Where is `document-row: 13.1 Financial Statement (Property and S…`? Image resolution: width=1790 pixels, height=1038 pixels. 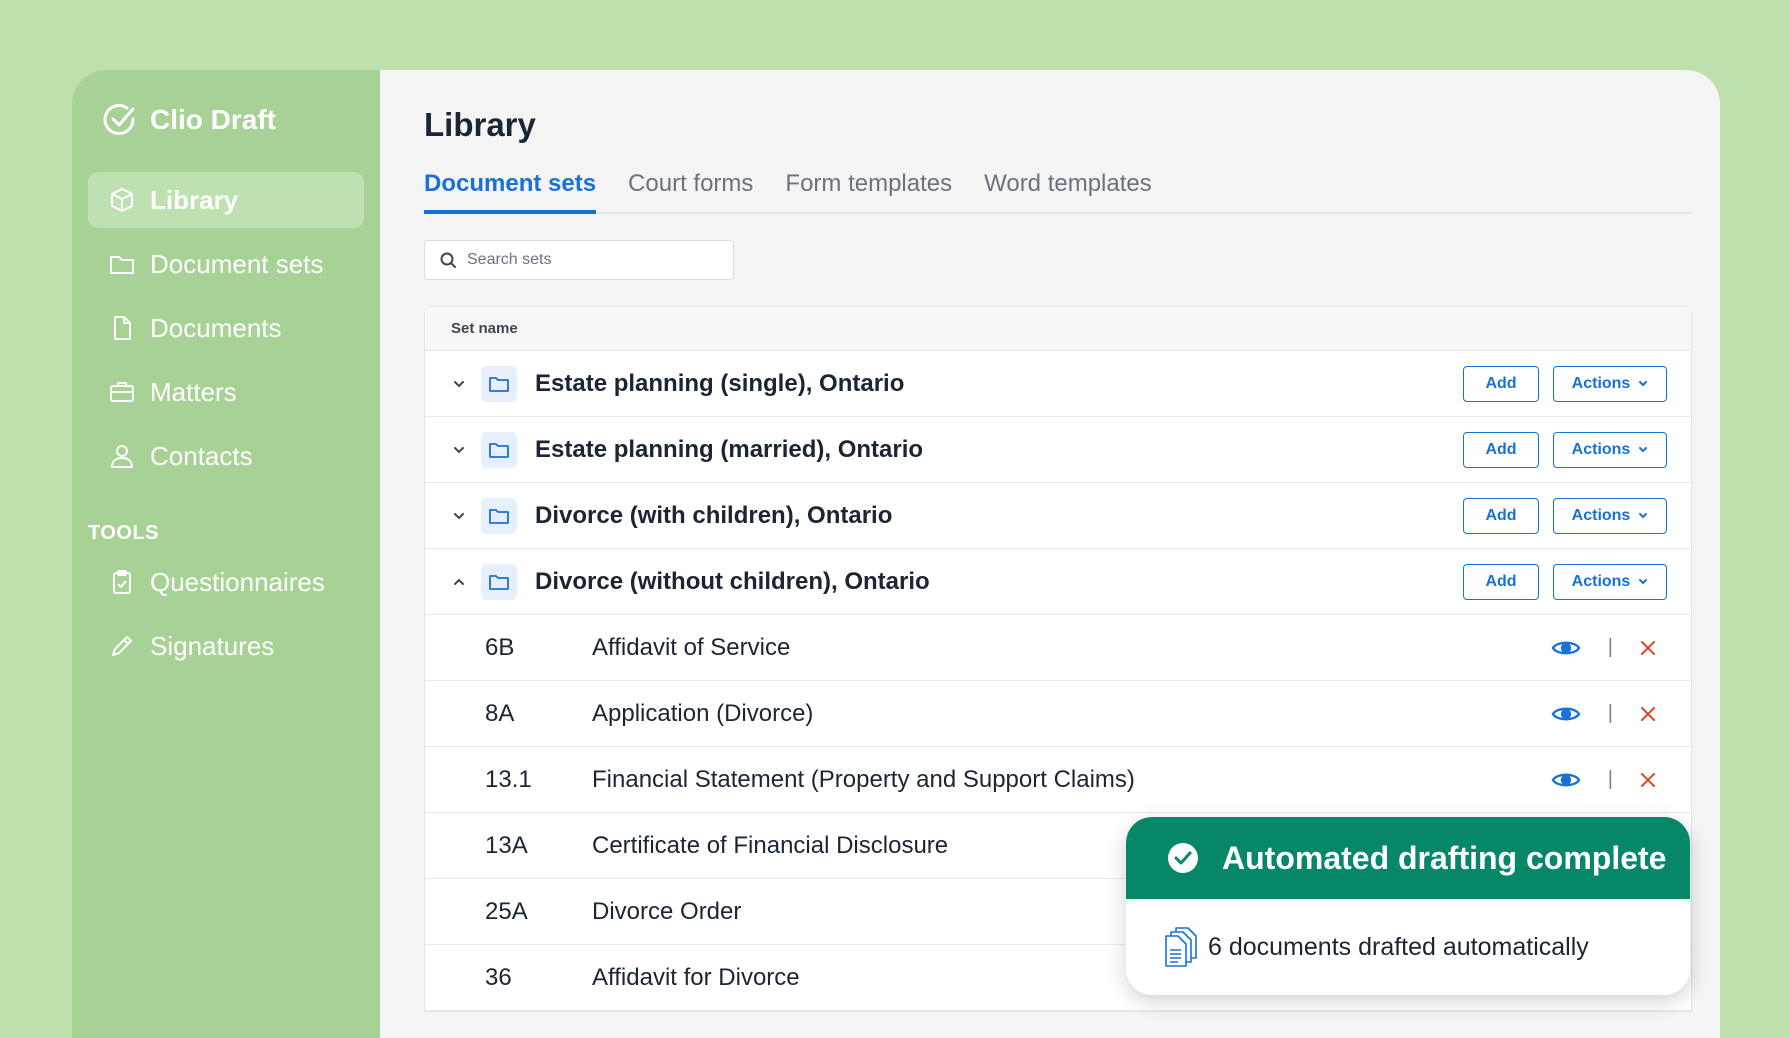 document-row: 13.1 Financial Statement (Property and S… is located at coordinates (1058, 780).